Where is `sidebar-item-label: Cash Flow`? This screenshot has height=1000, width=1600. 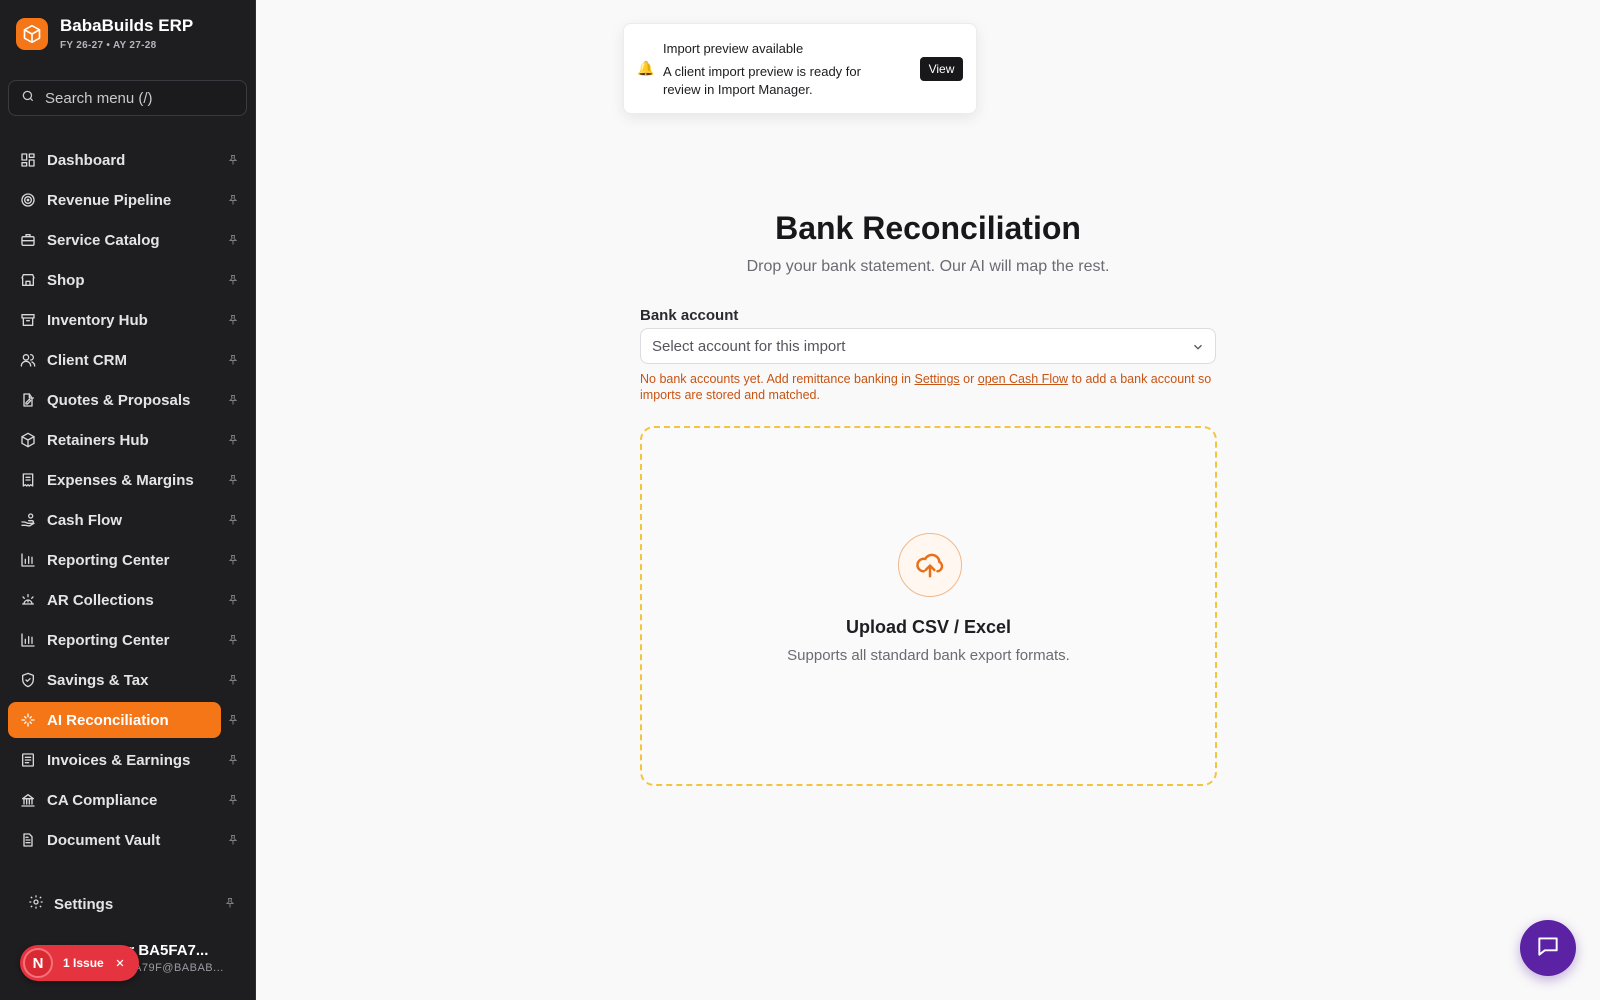 sidebar-item-label: Cash Flow is located at coordinates (85, 520).